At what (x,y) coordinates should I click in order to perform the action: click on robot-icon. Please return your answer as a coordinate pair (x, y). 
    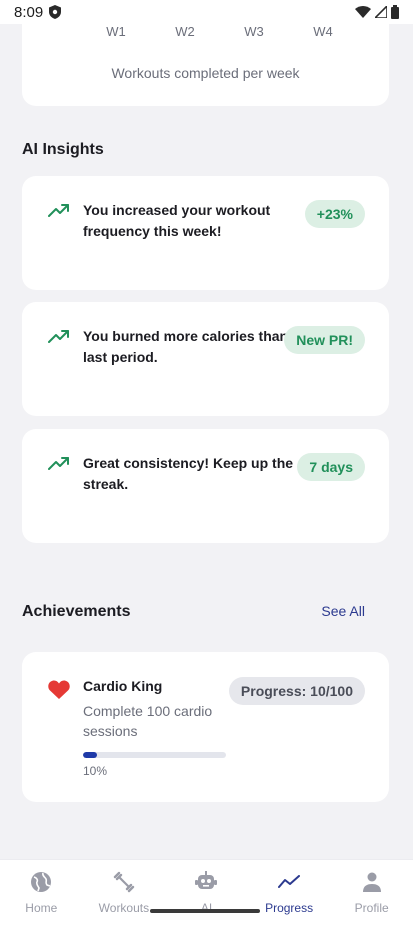
    Looking at the image, I should click on (206, 880).